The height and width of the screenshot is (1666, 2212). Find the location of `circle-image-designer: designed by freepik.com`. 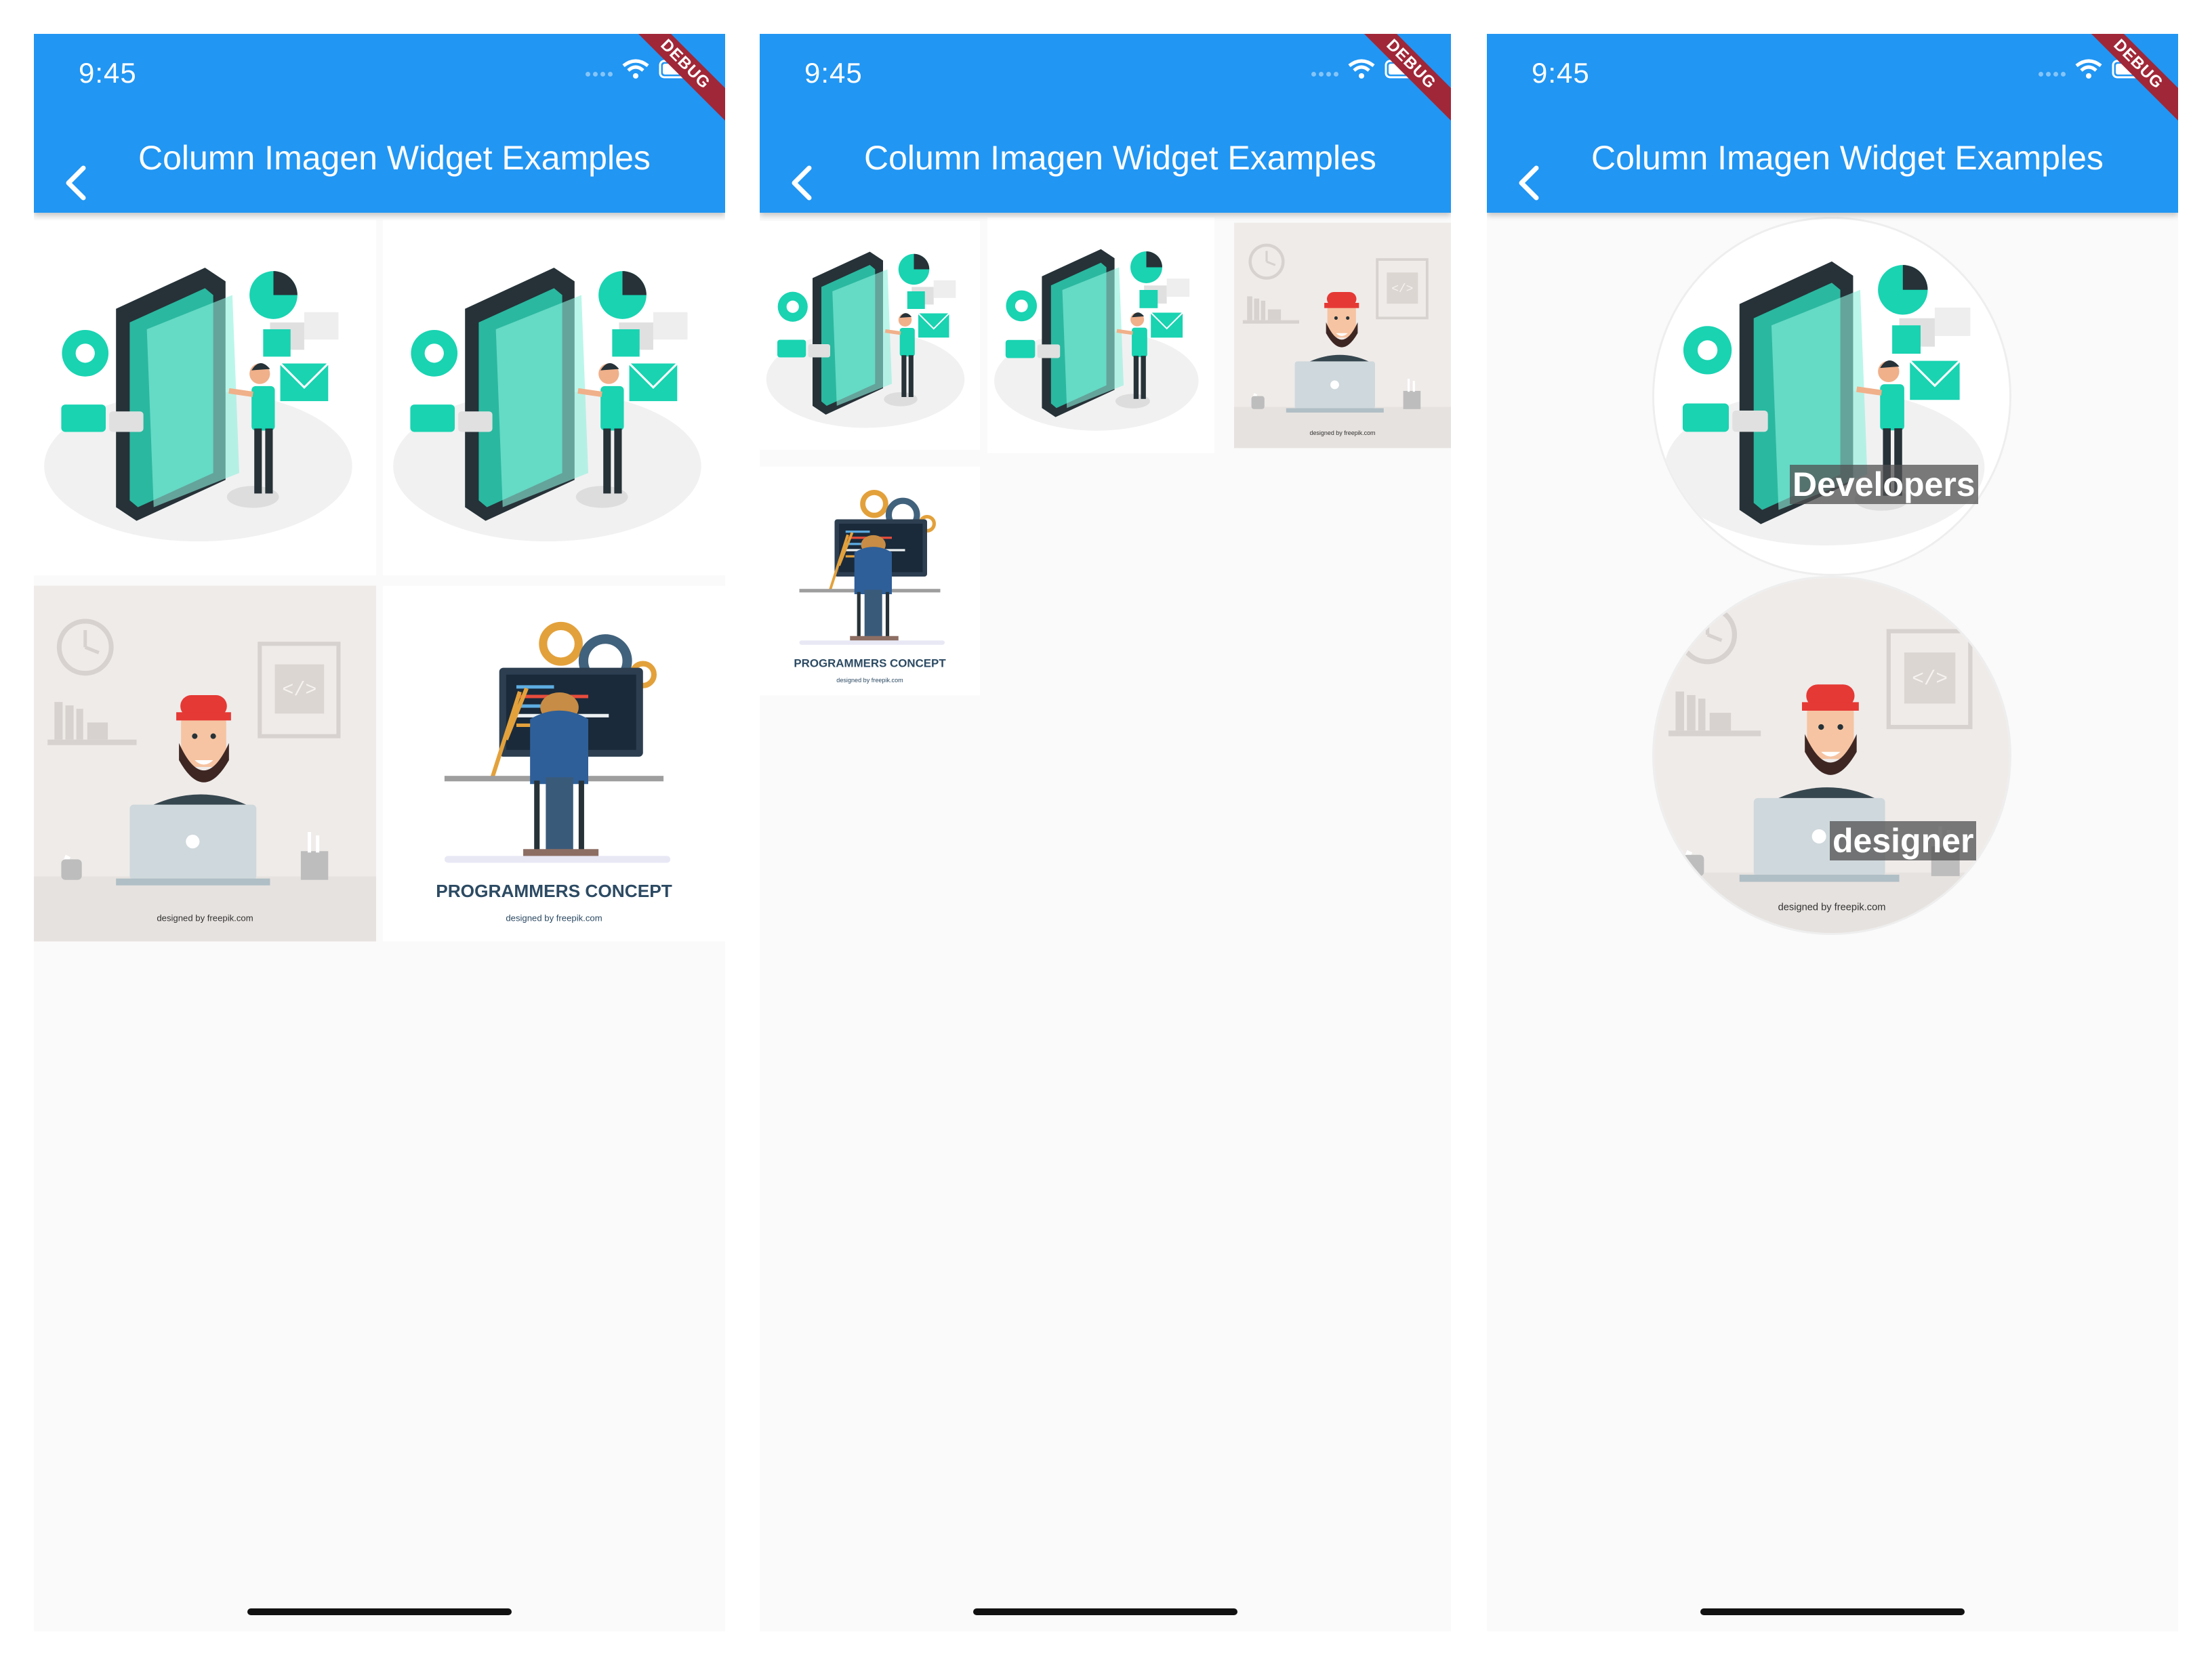

circle-image-designer: designed by freepik.com is located at coordinates (1831, 755).